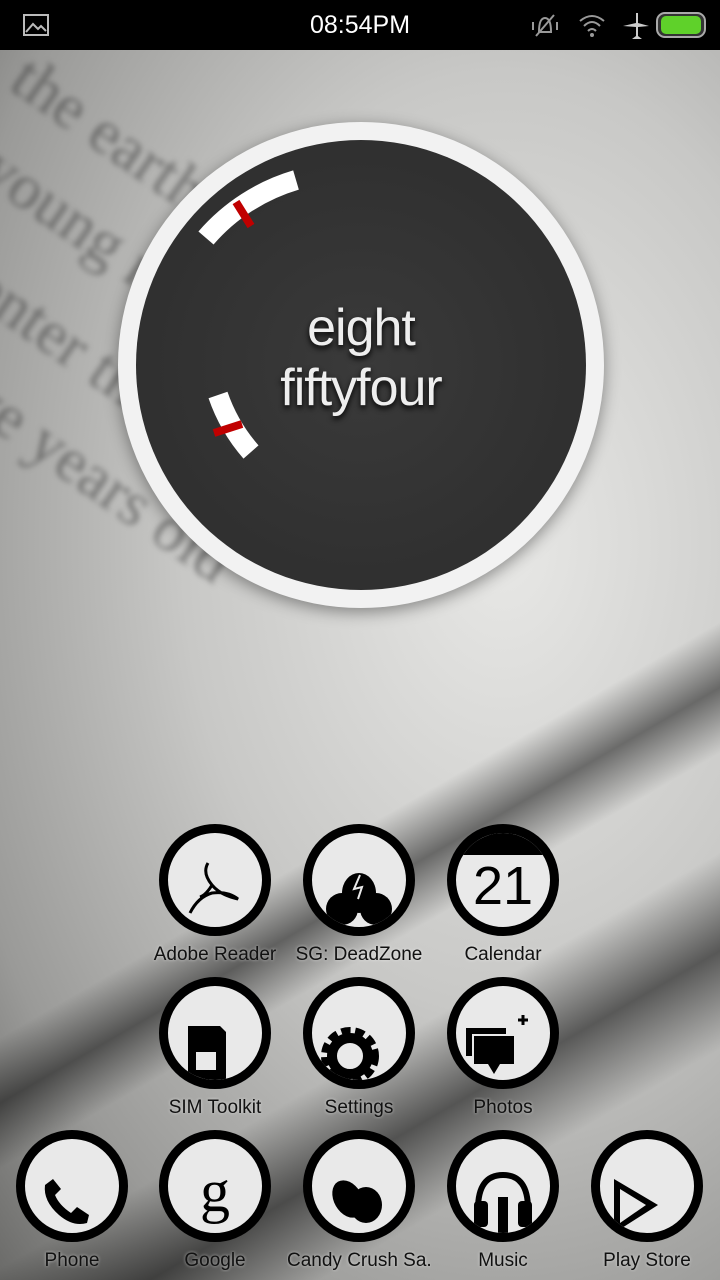  What do you see at coordinates (72, 1260) in the screenshot?
I see `app-label: Phone` at bounding box center [72, 1260].